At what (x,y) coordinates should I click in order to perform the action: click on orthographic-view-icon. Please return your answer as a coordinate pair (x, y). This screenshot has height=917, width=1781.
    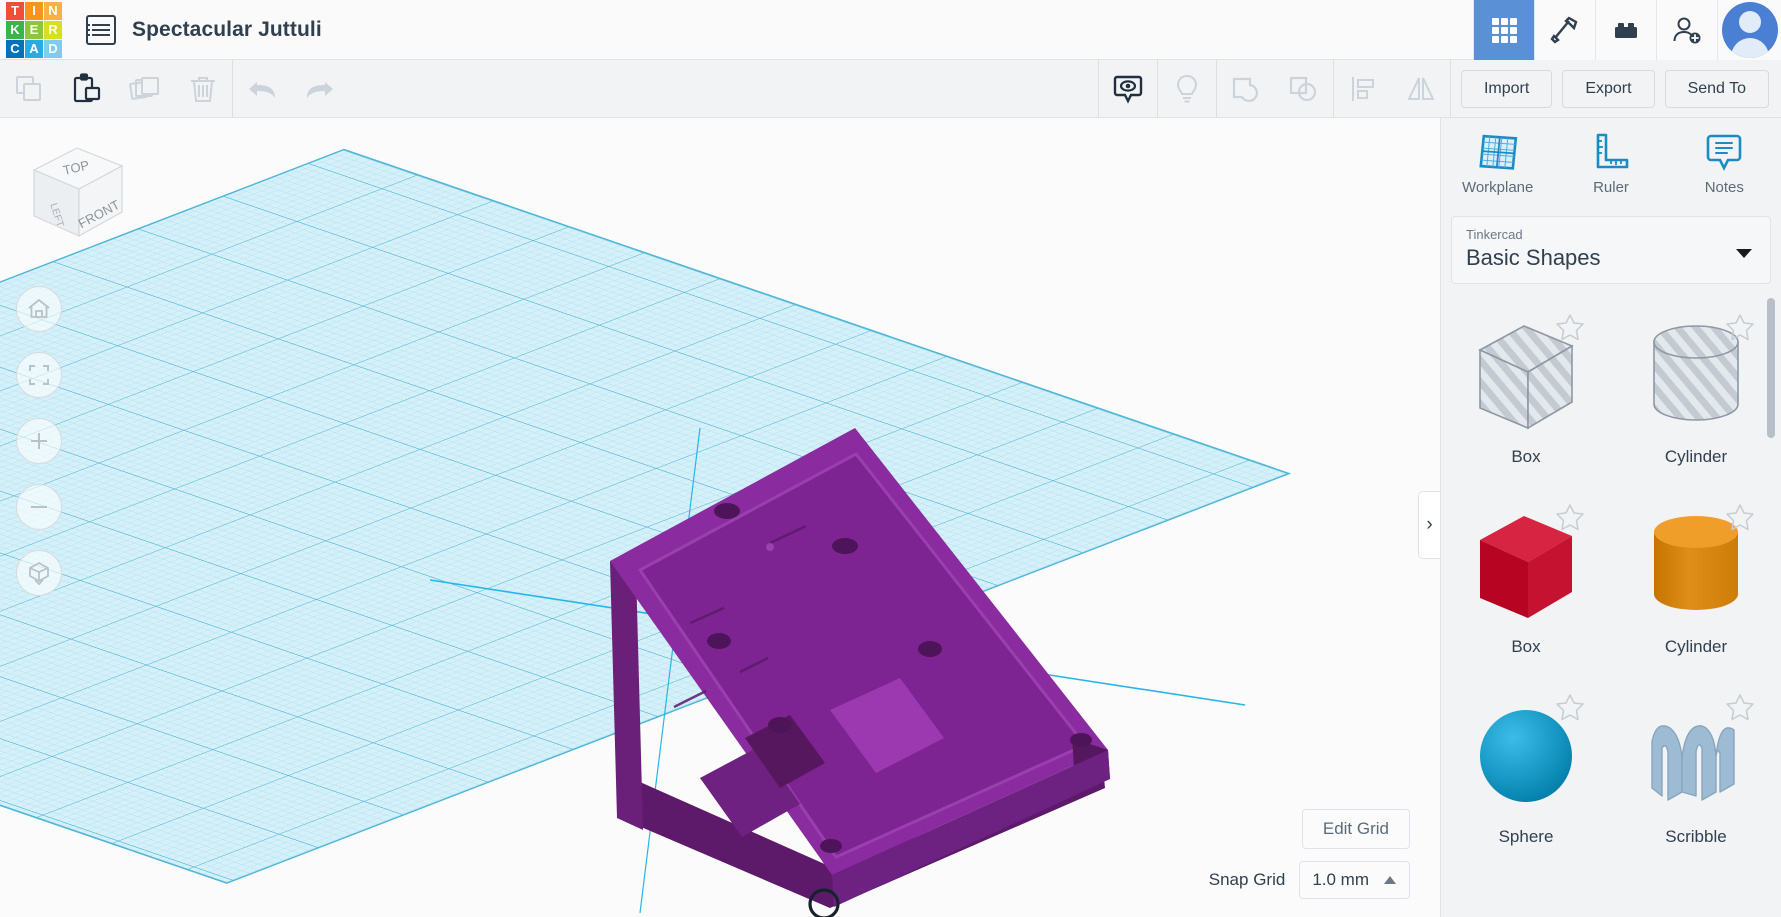
    Looking at the image, I should click on (39, 573).